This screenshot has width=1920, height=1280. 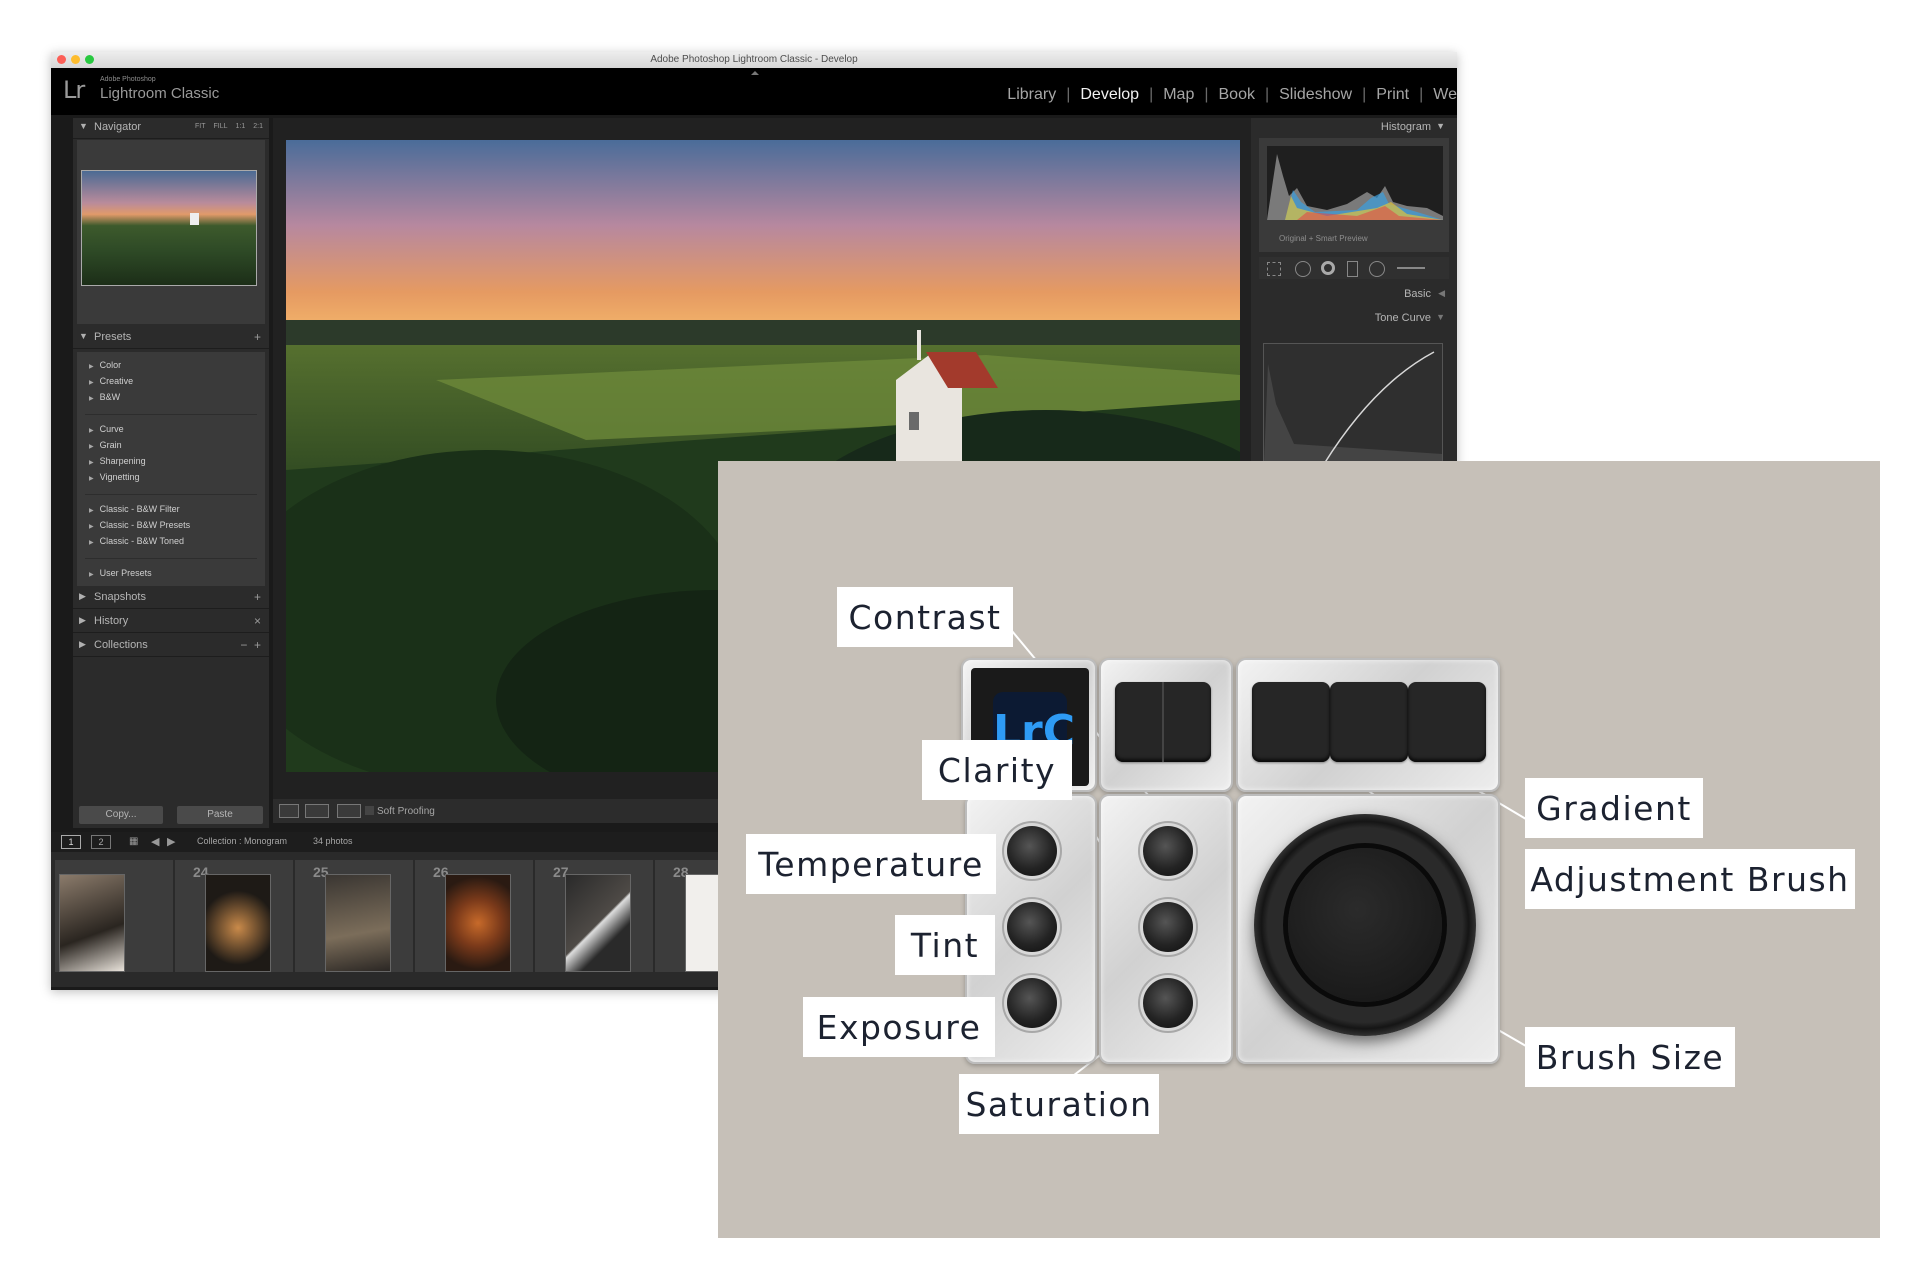 What do you see at coordinates (1406, 127) in the screenshot?
I see `histogram-title: Histogram` at bounding box center [1406, 127].